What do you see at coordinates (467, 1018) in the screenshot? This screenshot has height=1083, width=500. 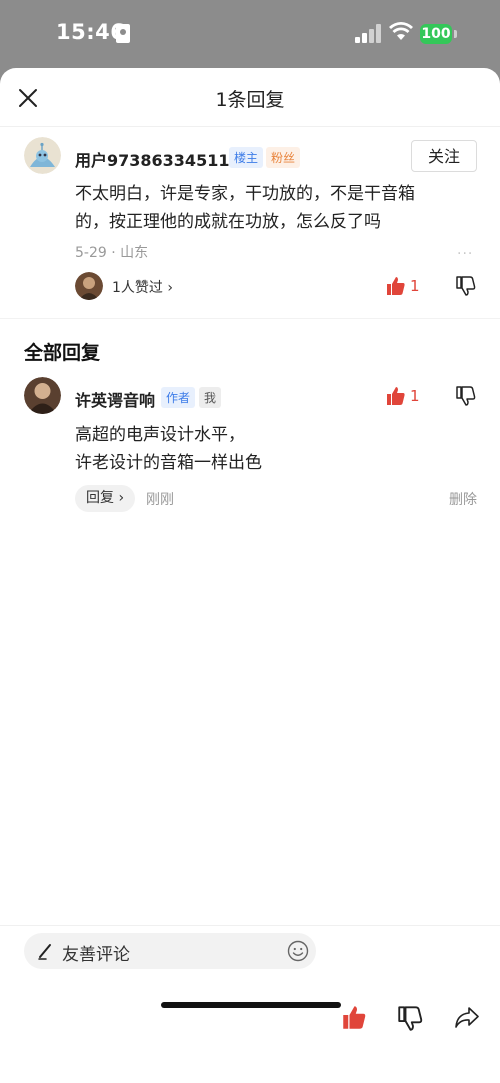 I see `share-icon` at bounding box center [467, 1018].